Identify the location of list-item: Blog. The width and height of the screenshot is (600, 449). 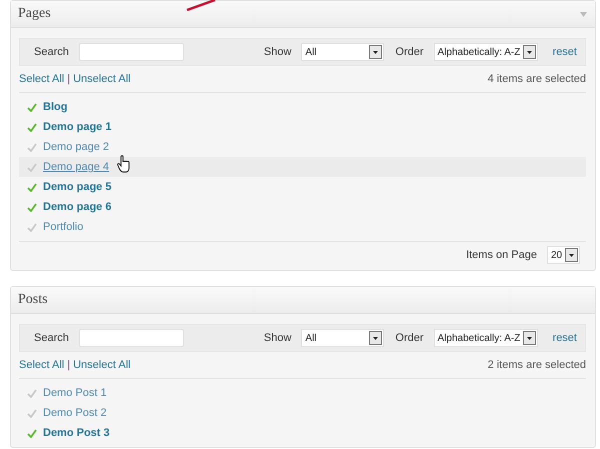
(302, 107).